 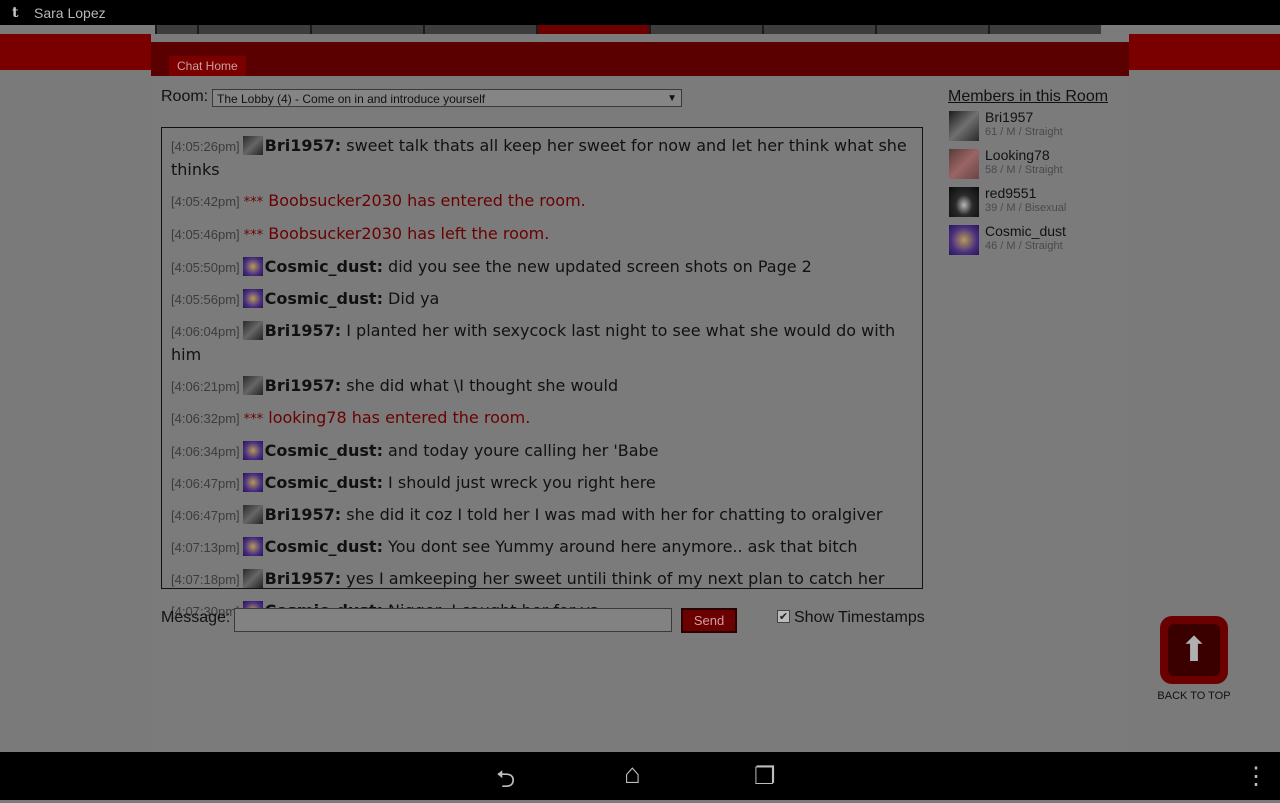 I want to click on top-nav-tabs, so click(x=628, y=29).